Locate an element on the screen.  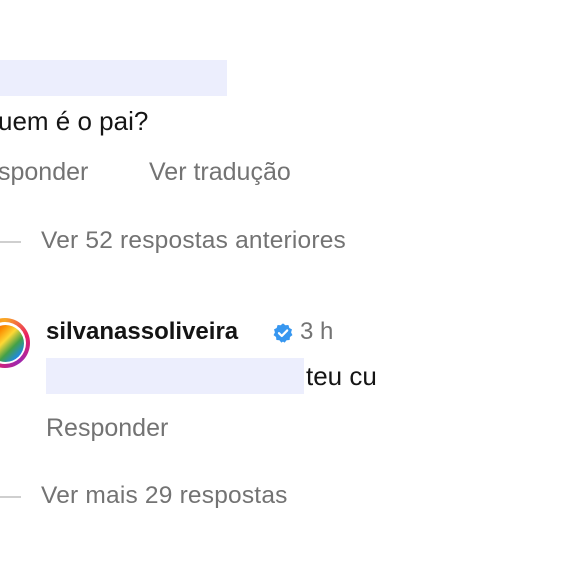
see-translation-button: Ver tradução is located at coordinates (220, 172).